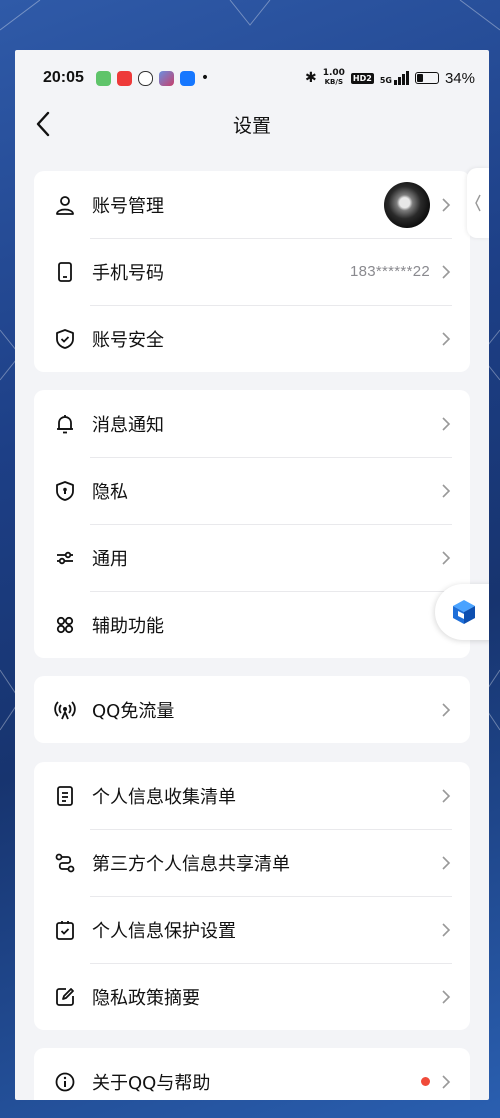  I want to click on data-free-group: QQ免流量, so click(252, 709).